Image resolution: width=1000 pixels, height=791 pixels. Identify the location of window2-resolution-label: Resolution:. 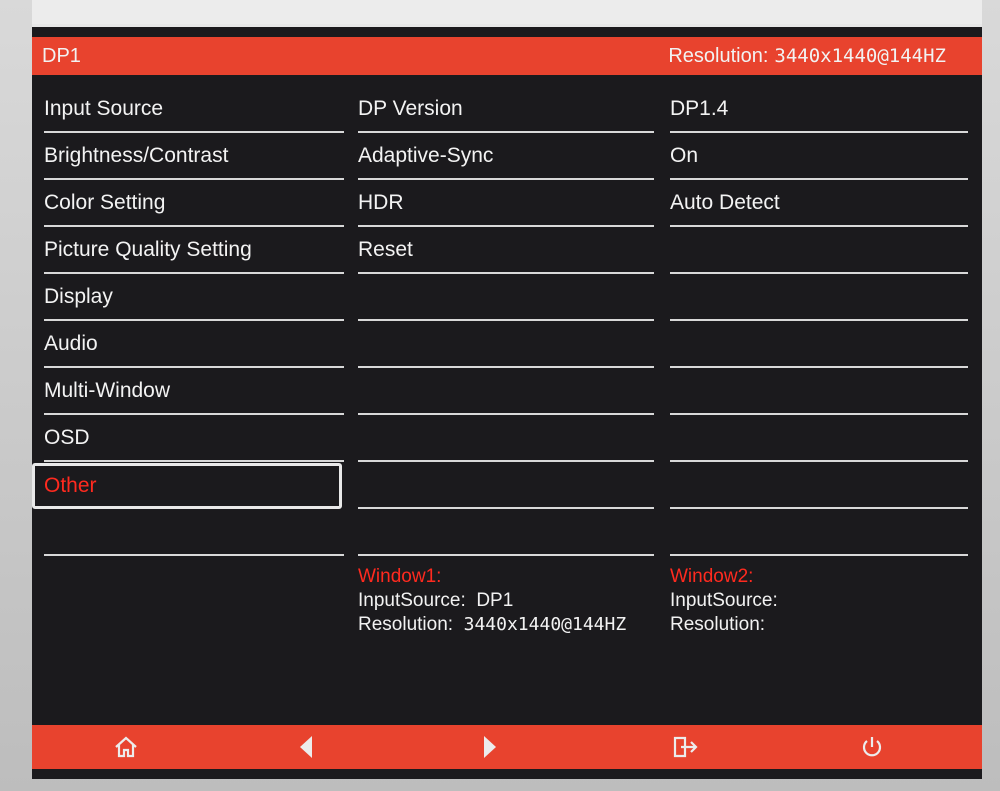
(718, 624).